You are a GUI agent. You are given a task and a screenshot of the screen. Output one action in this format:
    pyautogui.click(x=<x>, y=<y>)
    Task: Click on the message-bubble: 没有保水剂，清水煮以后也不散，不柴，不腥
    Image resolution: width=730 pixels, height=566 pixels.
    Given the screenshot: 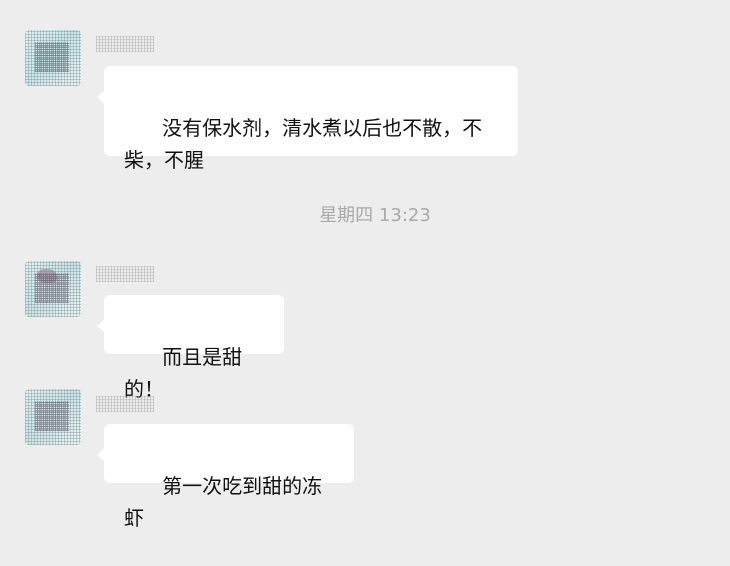 What is the action you would take?
    pyautogui.click(x=307, y=119)
    